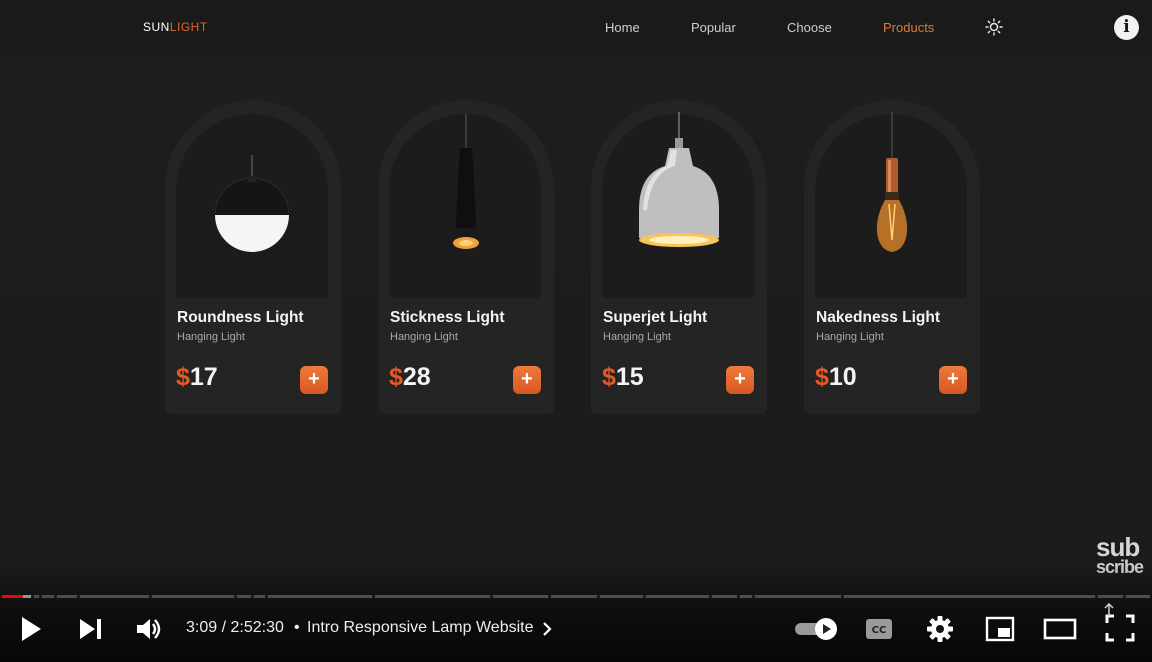 The height and width of the screenshot is (662, 1152). Describe the element at coordinates (679, 179) in the screenshot. I see `bell-lamp-image` at that location.